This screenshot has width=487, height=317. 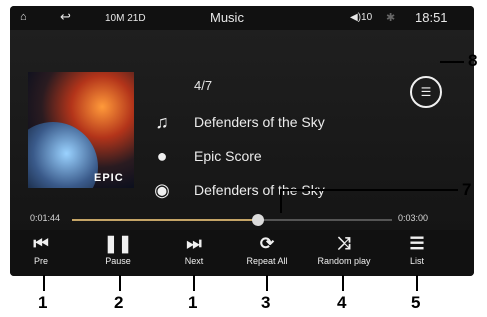 What do you see at coordinates (162, 156) in the screenshot?
I see `person-icon: ●` at bounding box center [162, 156].